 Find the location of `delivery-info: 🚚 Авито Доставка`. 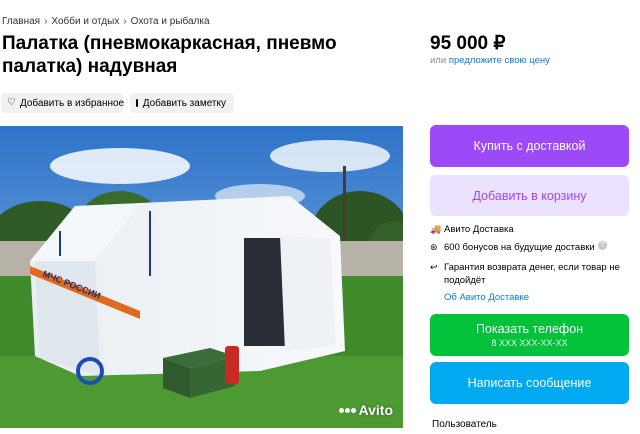

delivery-info: 🚚 Авито Доставка is located at coordinates (472, 229).